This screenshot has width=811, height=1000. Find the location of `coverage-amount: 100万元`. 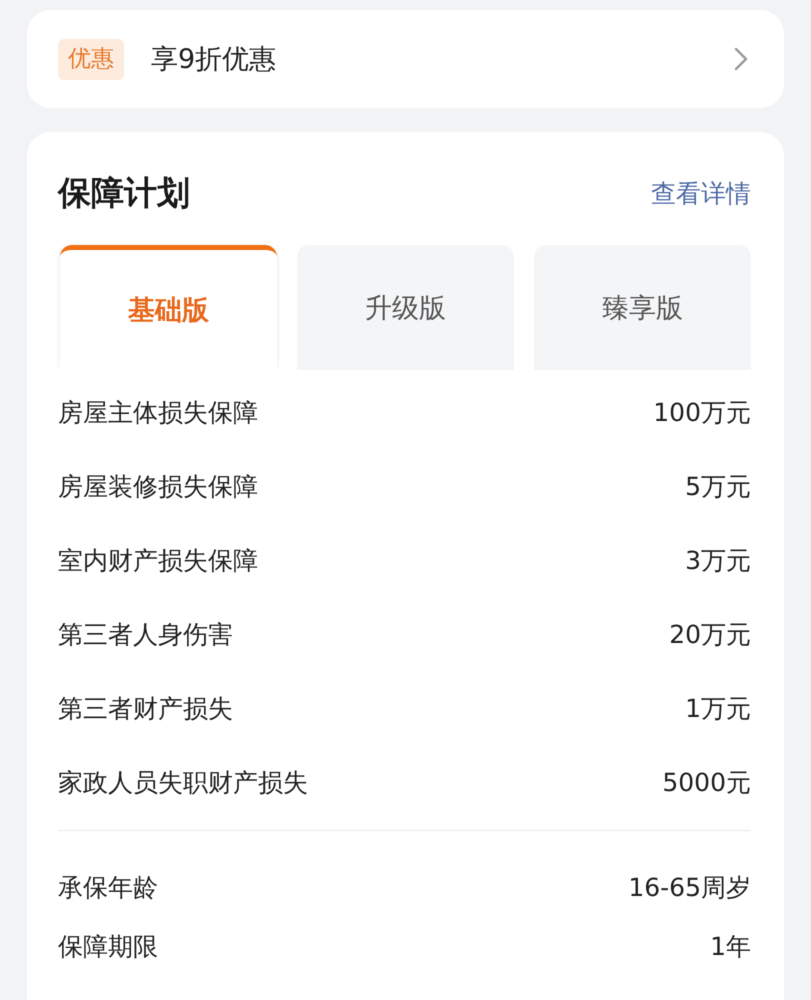

coverage-amount: 100万元 is located at coordinates (702, 412).